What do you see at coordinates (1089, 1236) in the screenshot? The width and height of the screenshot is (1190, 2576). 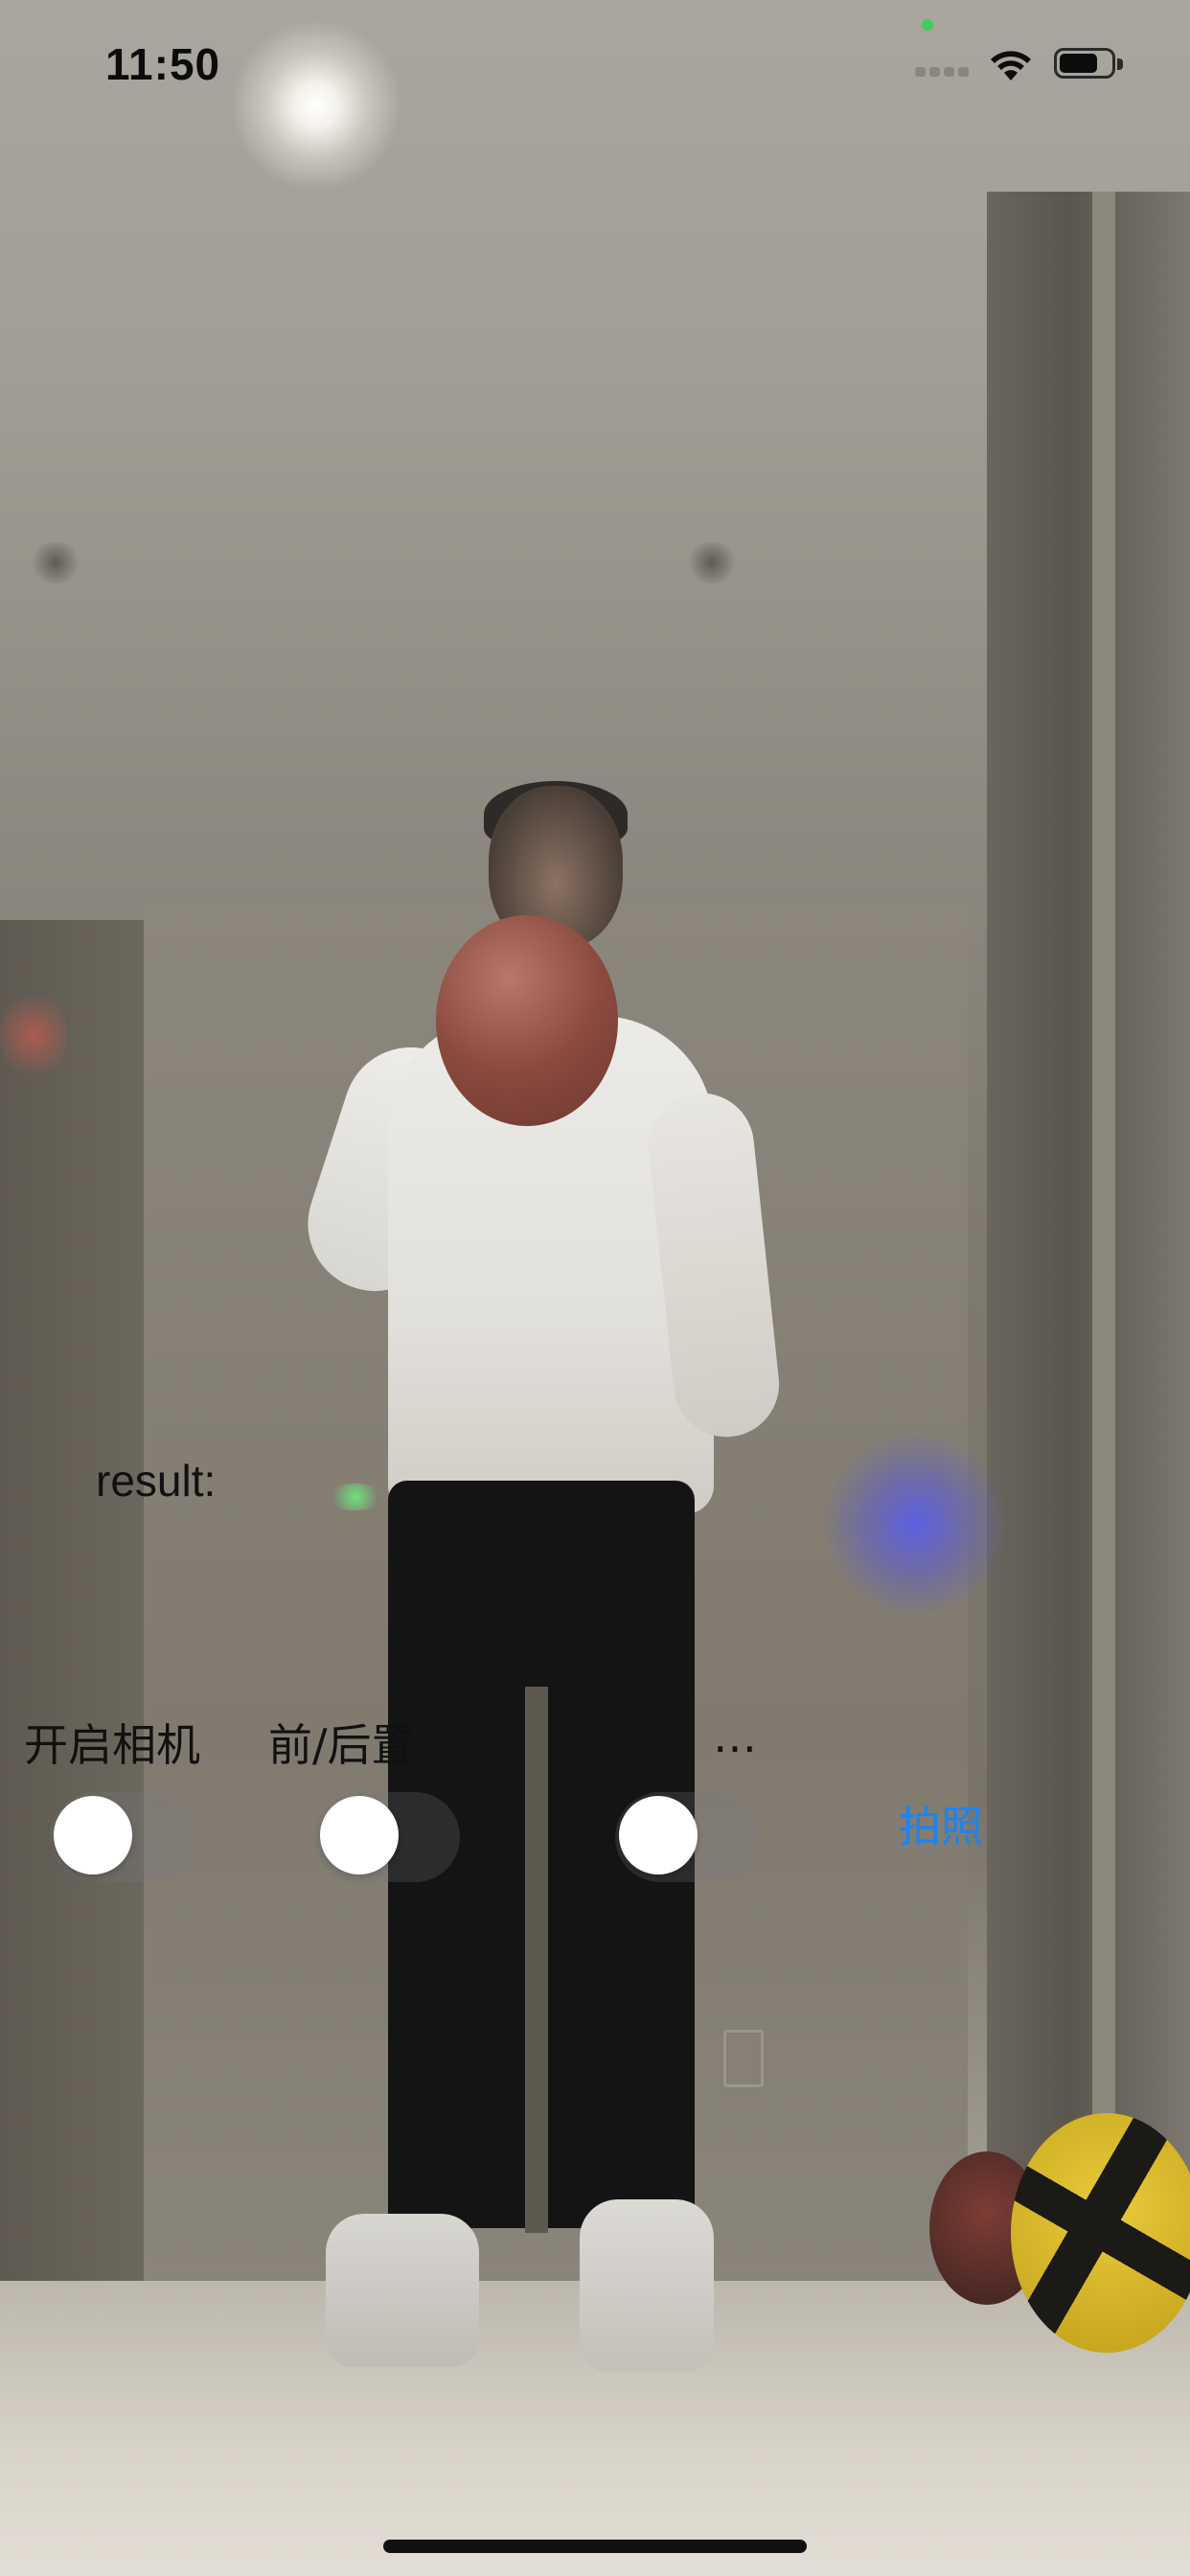 I see `right-door` at bounding box center [1089, 1236].